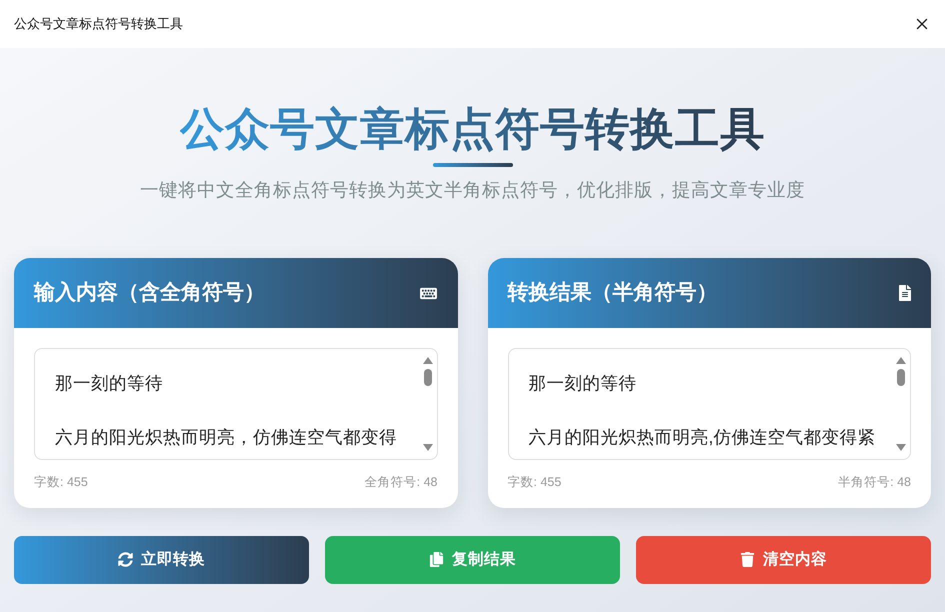  I want to click on window-title: 公众号文章标点符号转换工具, so click(98, 24).